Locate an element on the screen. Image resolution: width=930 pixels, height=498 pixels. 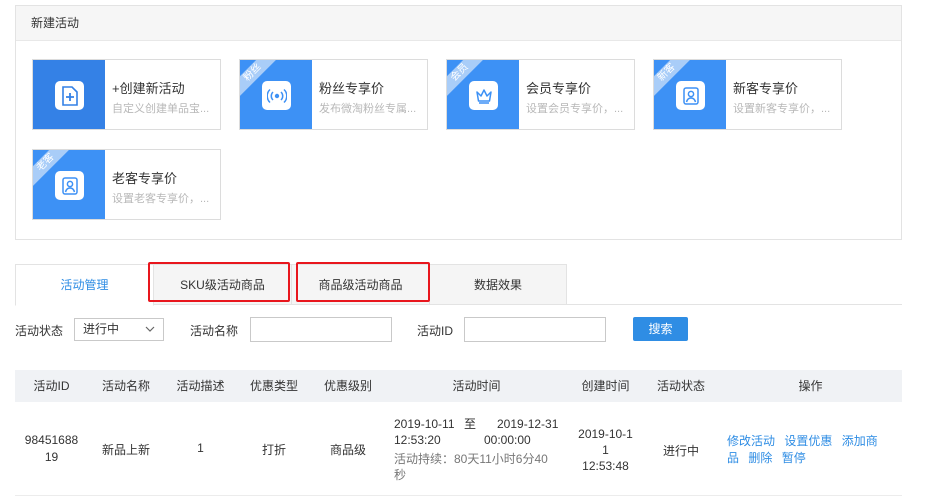
tab-activity-management: 活动管理 is located at coordinates (84, 285).